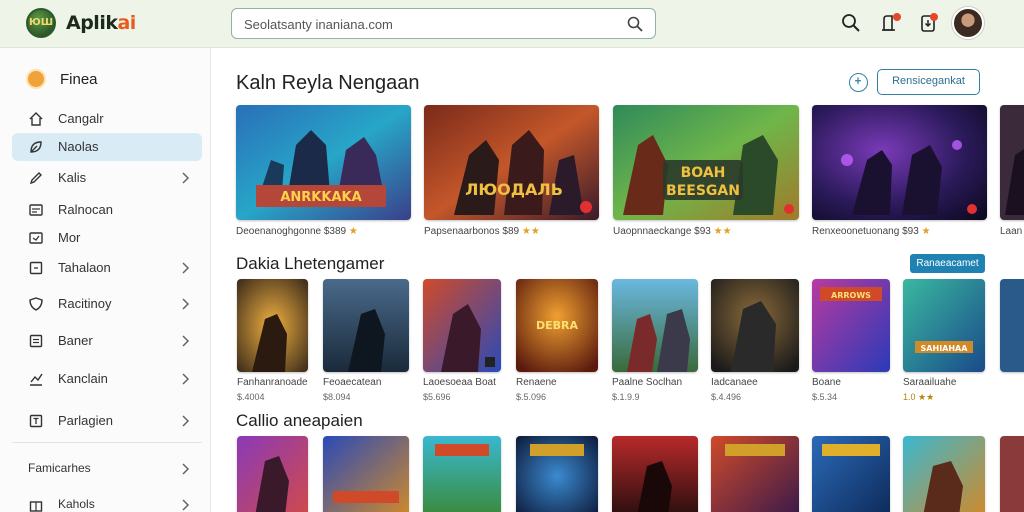  What do you see at coordinates (672, 231) in the screenshot?
I see `featured-caption: Uaopnnaeckange $93 ★★` at bounding box center [672, 231].